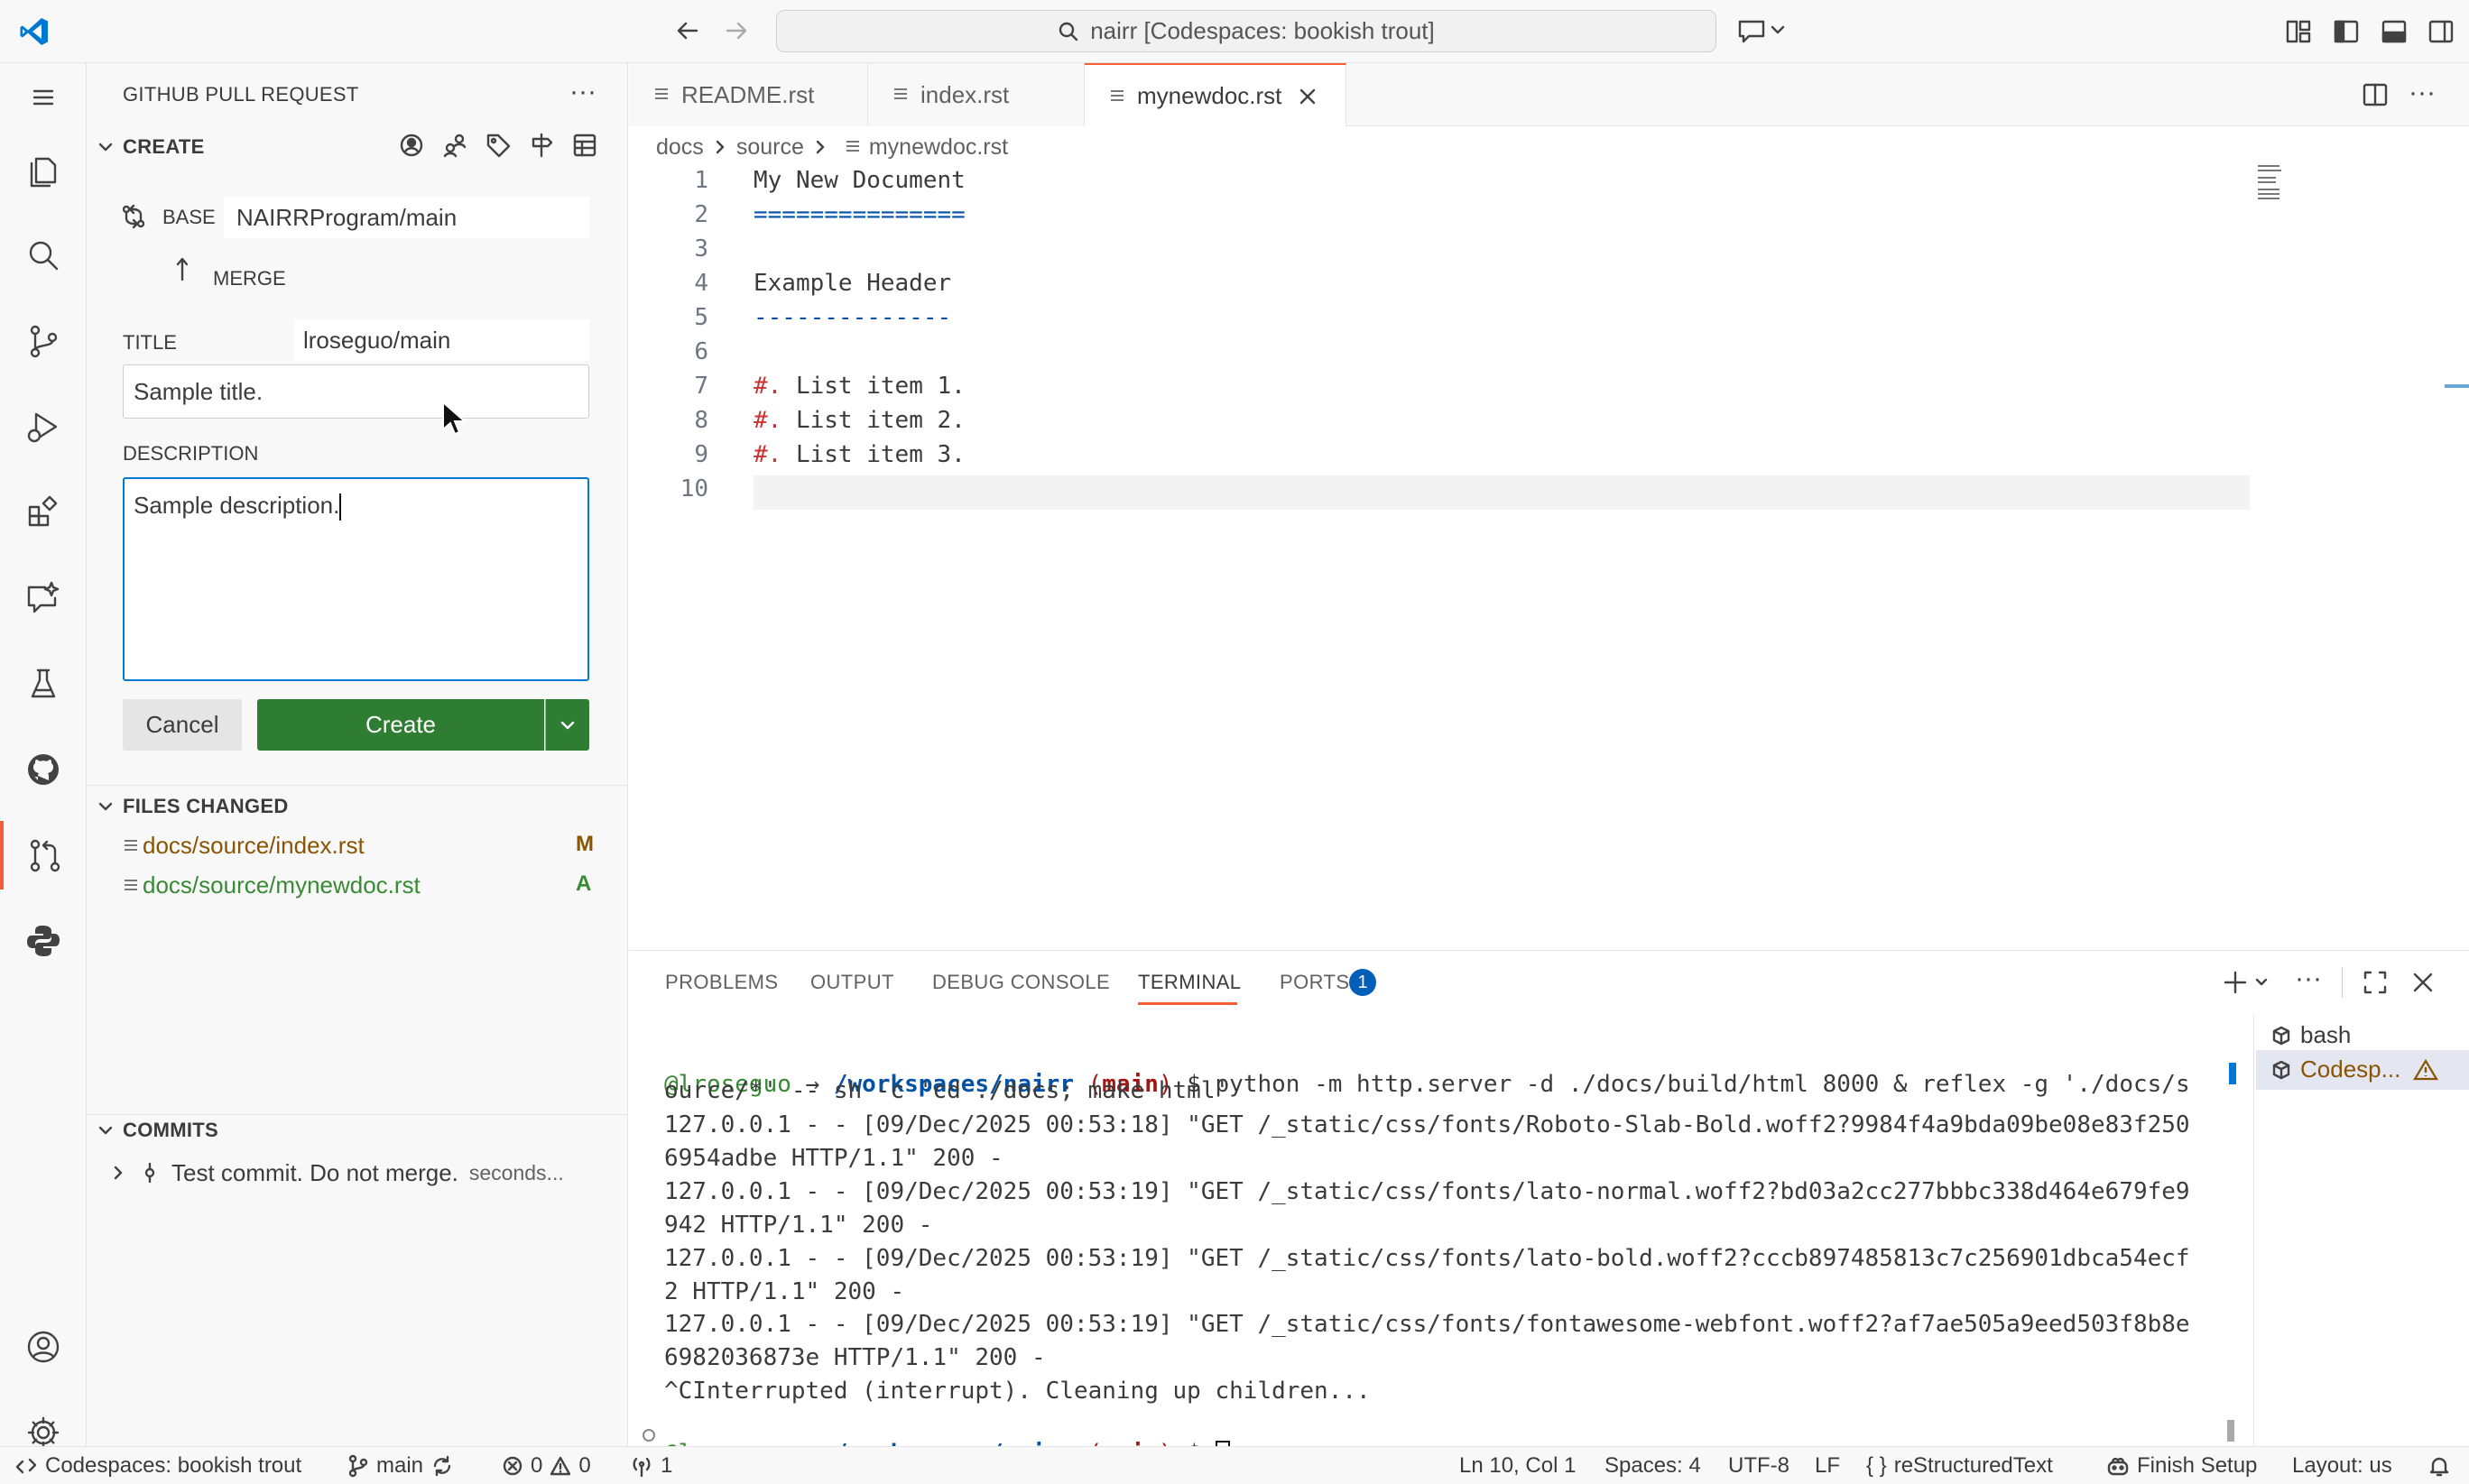 This screenshot has height=1484, width=2469. What do you see at coordinates (1652, 1465) in the screenshot?
I see `indentation: Spaces: 4` at bounding box center [1652, 1465].